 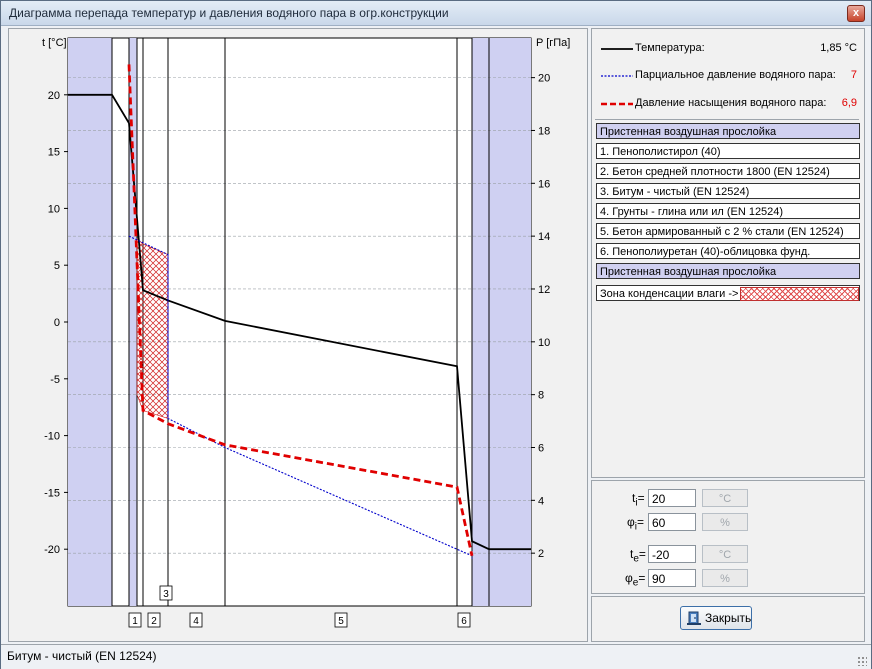 I want to click on legend-saturation-value: 6,9, so click(x=849, y=103).